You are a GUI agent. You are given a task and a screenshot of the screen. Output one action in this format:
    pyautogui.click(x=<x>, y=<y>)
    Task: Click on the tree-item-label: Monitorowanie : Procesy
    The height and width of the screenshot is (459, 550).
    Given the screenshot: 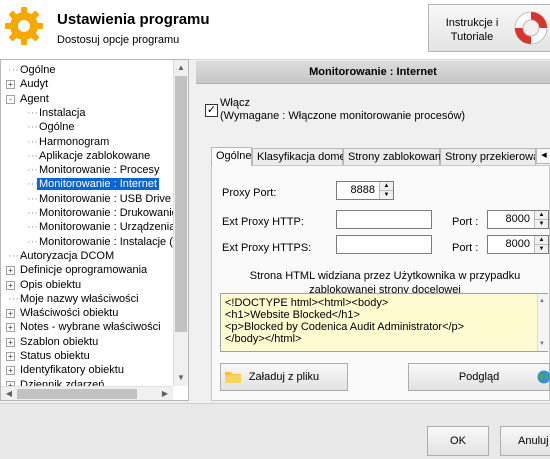 What is the action you would take?
    pyautogui.click(x=99, y=170)
    